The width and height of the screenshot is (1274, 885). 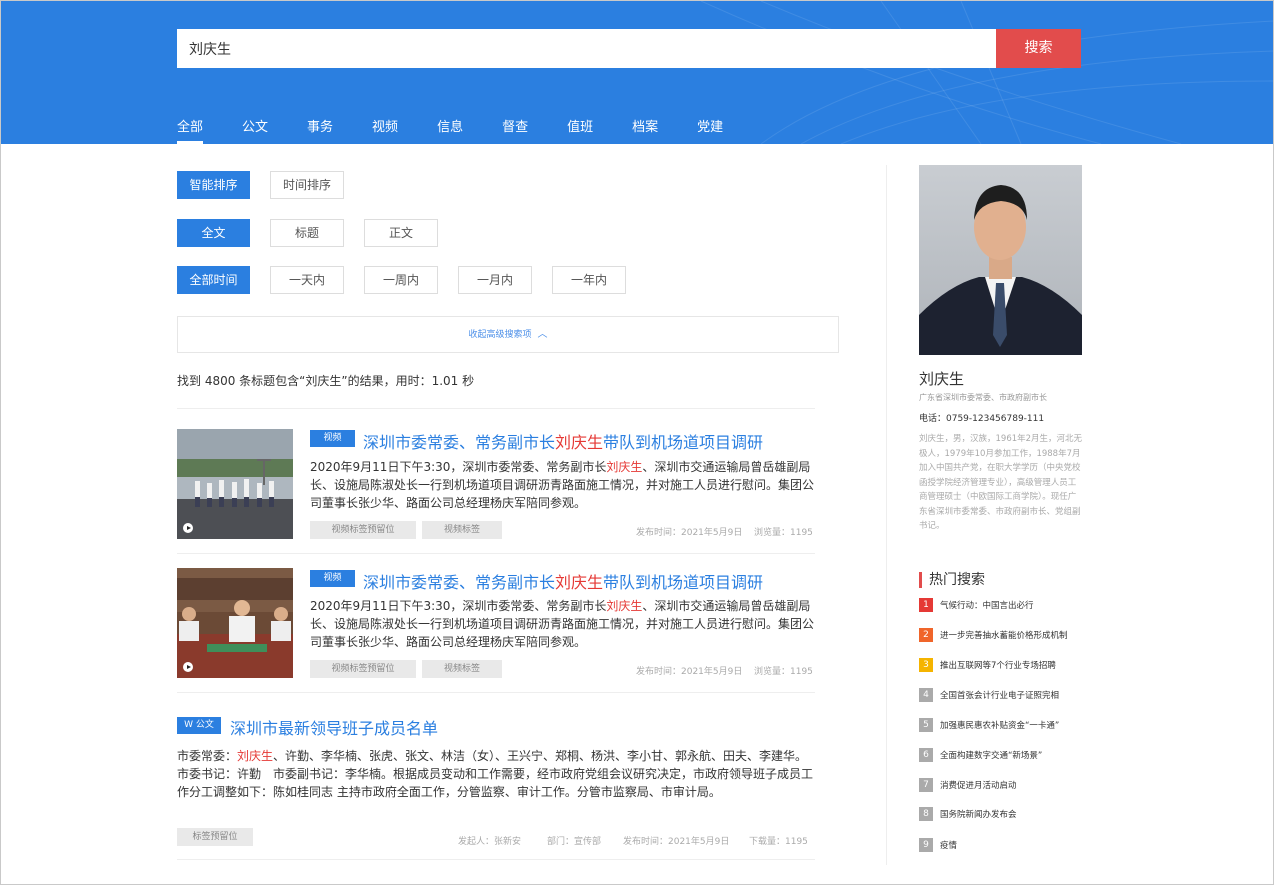 I want to click on hot-search-item: 7 消费促进月活动启动, so click(x=968, y=785).